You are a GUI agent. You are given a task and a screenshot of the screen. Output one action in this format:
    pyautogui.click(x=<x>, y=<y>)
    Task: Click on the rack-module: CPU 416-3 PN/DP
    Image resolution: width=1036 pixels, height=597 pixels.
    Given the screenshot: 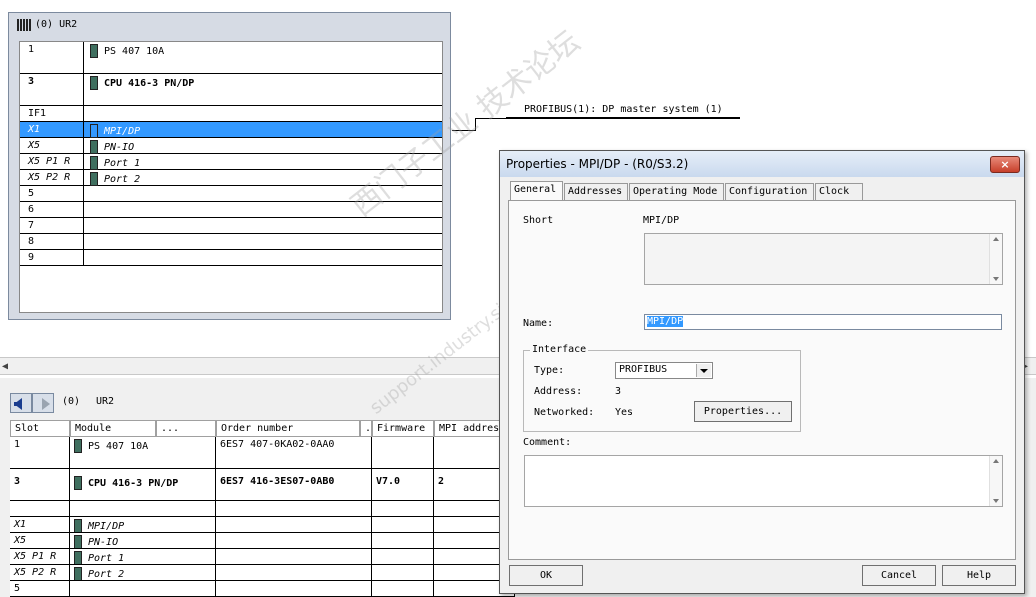 What is the action you would take?
    pyautogui.click(x=149, y=83)
    